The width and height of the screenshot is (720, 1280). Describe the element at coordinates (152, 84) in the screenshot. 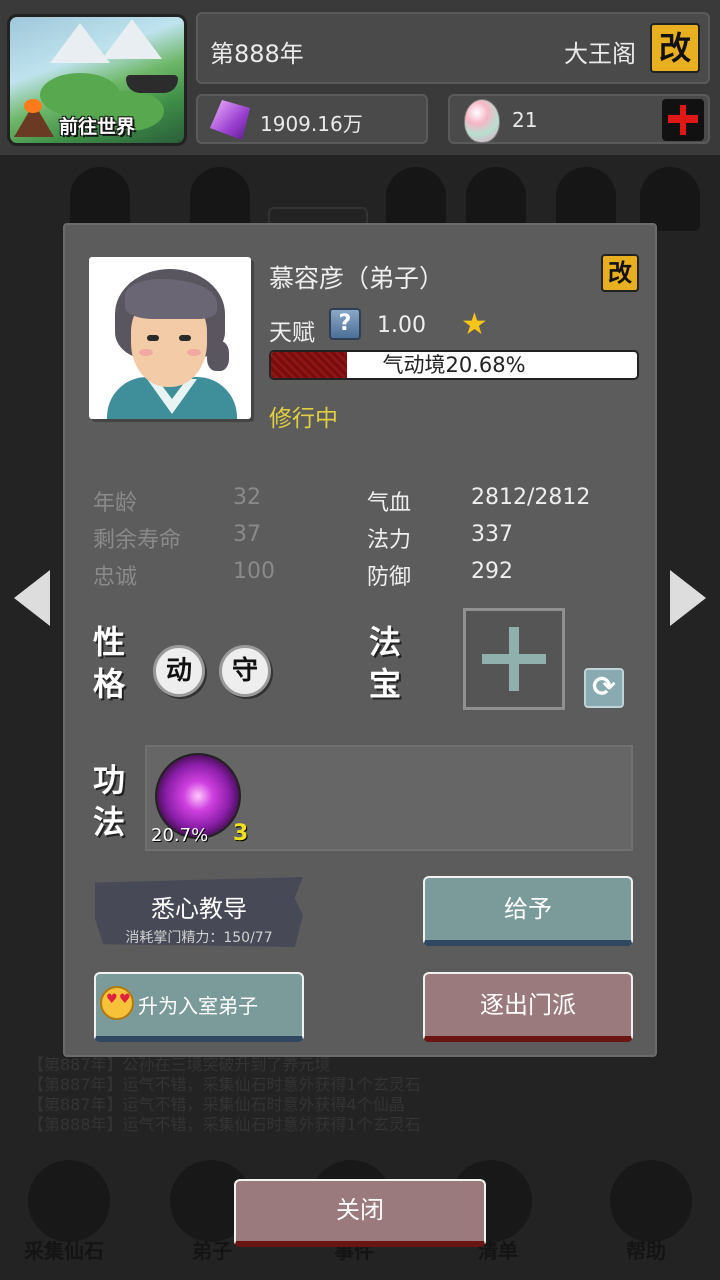

I see `airship-icon` at that location.